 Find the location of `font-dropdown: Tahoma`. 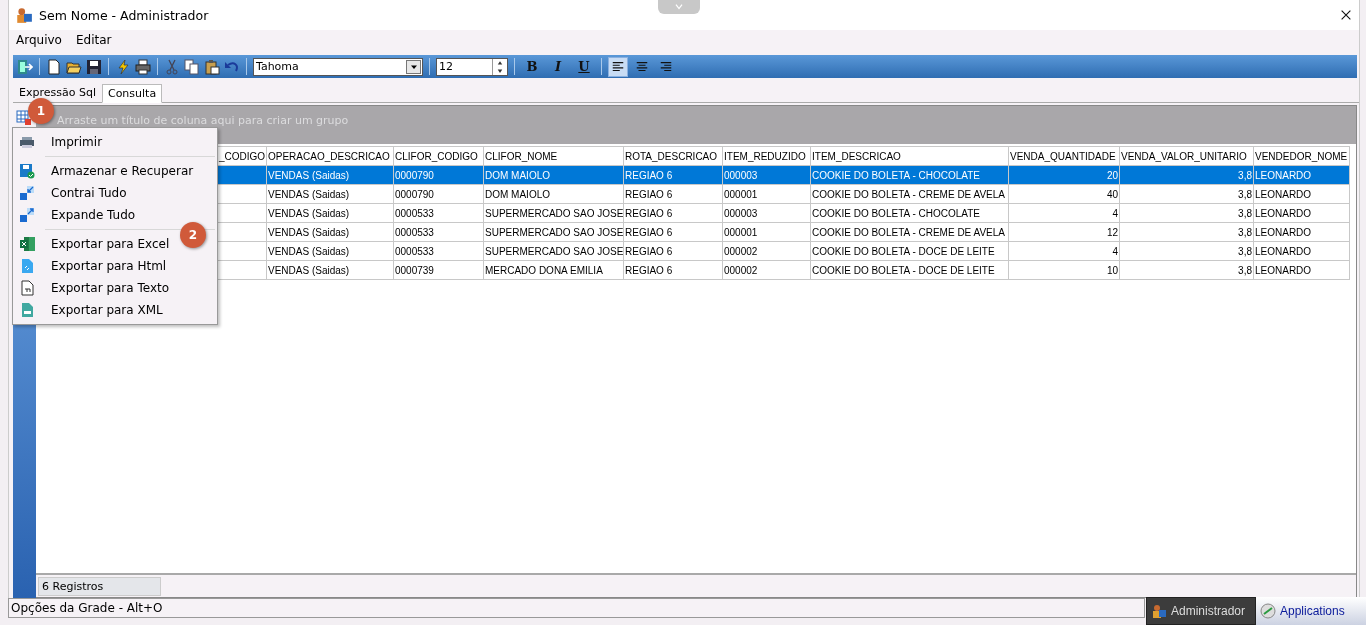

font-dropdown: Tahoma is located at coordinates (338, 66).